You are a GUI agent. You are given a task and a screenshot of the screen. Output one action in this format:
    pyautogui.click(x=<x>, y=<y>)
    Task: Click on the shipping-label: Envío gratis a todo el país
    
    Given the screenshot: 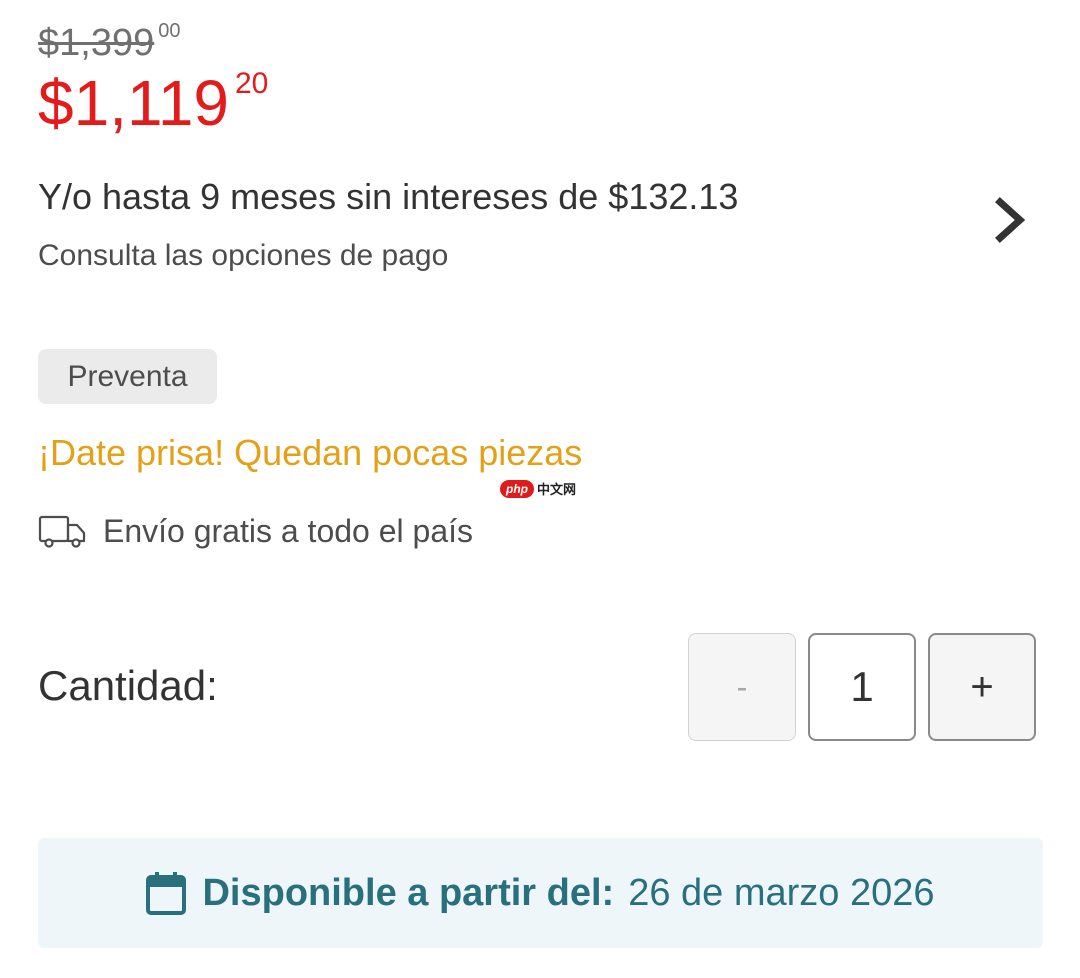 What is the action you would take?
    pyautogui.click(x=288, y=531)
    